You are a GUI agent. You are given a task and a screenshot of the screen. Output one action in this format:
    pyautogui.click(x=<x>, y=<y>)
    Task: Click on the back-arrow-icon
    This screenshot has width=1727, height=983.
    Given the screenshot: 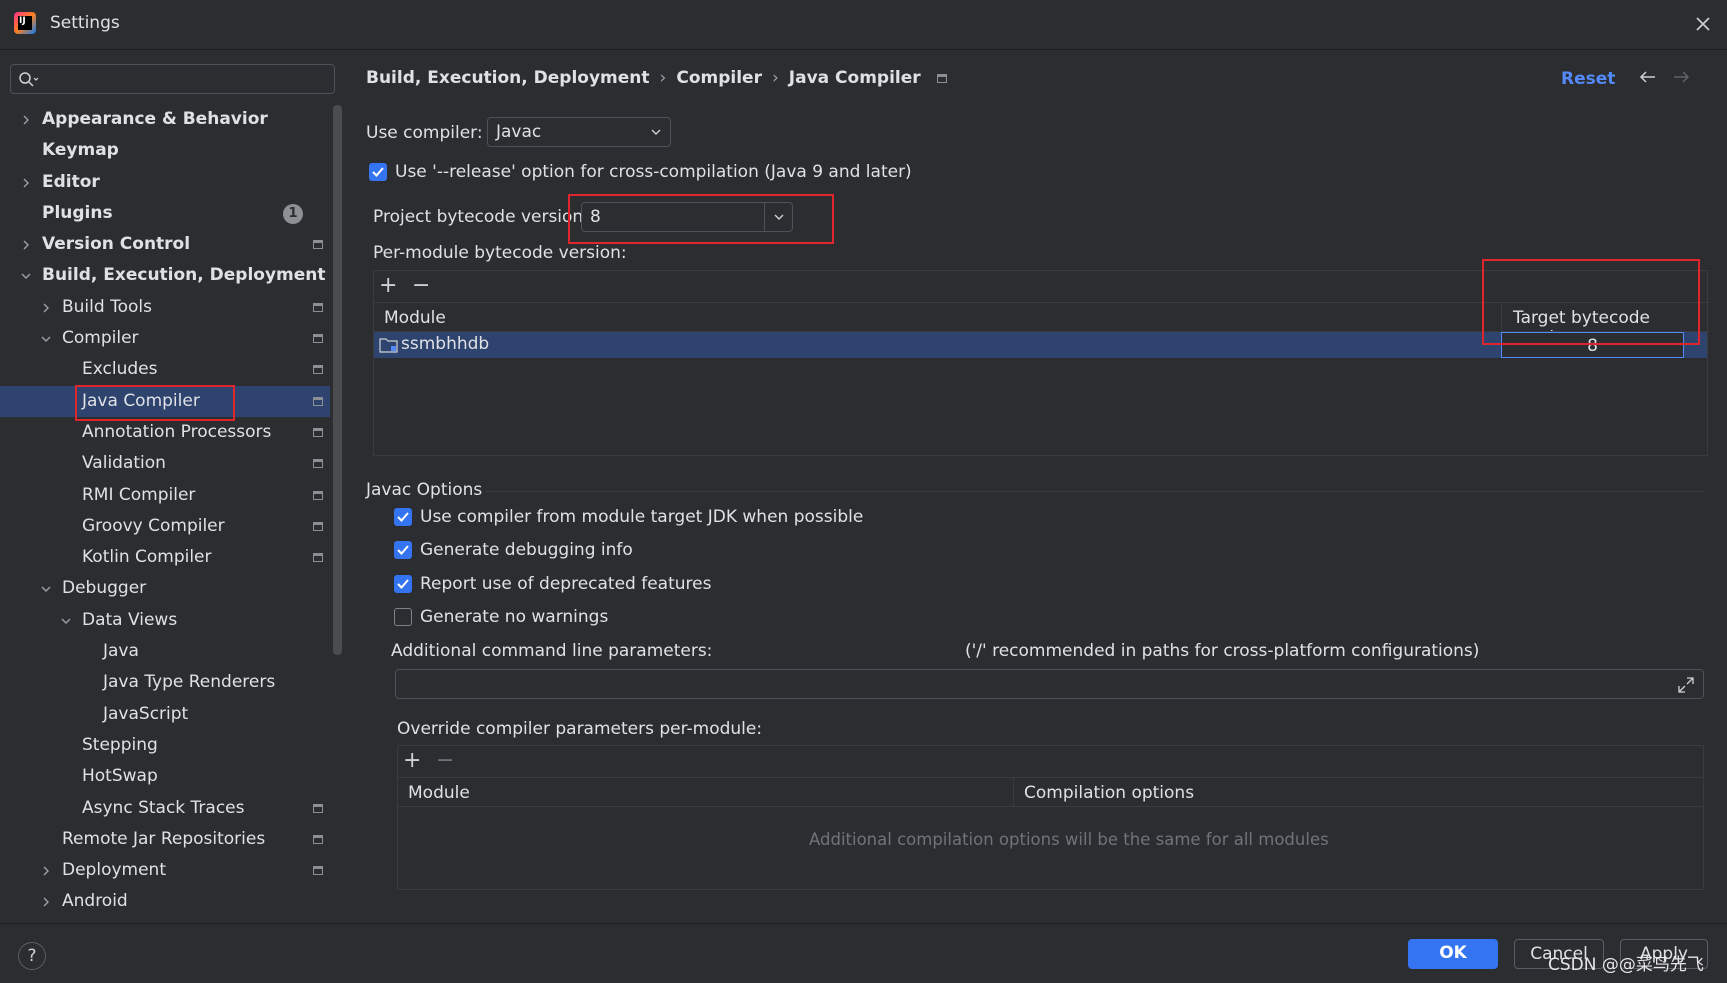 What is the action you would take?
    pyautogui.click(x=1648, y=77)
    